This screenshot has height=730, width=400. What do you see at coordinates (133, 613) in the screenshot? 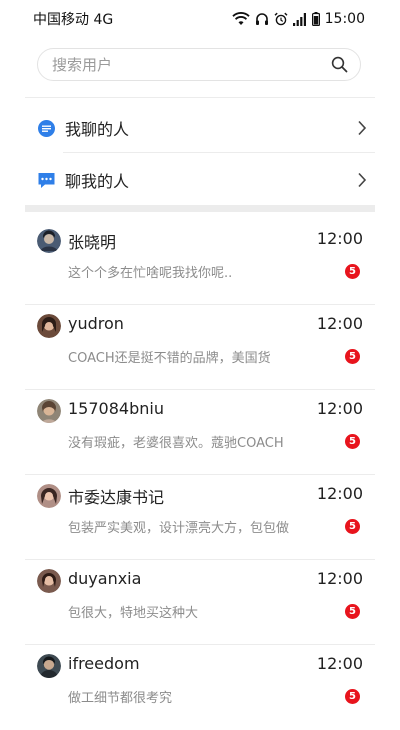
I see `chat-preview: 包很大，特地买这种大` at bounding box center [133, 613].